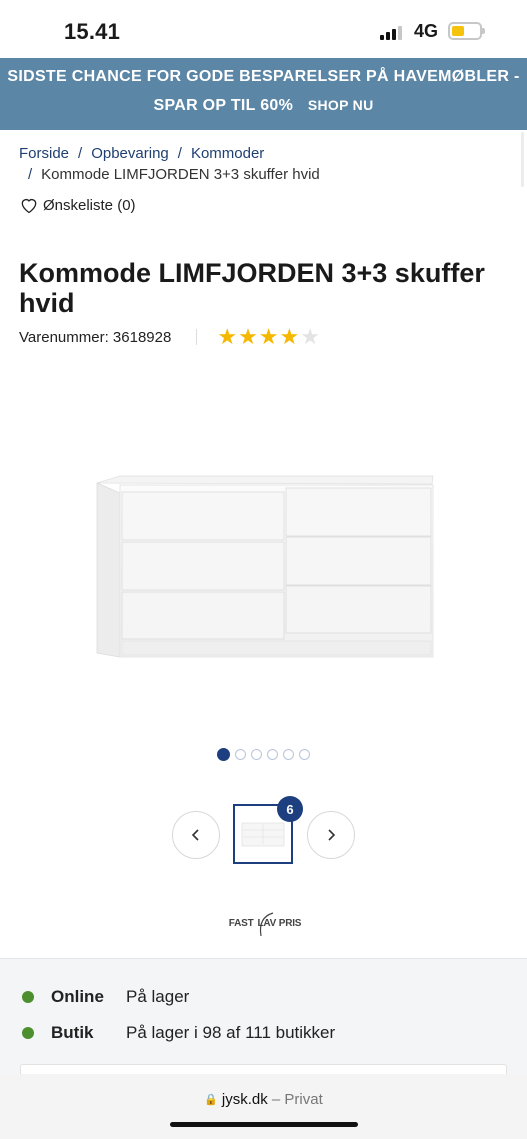 The image size is (527, 1139). I want to click on thumbnail-image, so click(263, 834).